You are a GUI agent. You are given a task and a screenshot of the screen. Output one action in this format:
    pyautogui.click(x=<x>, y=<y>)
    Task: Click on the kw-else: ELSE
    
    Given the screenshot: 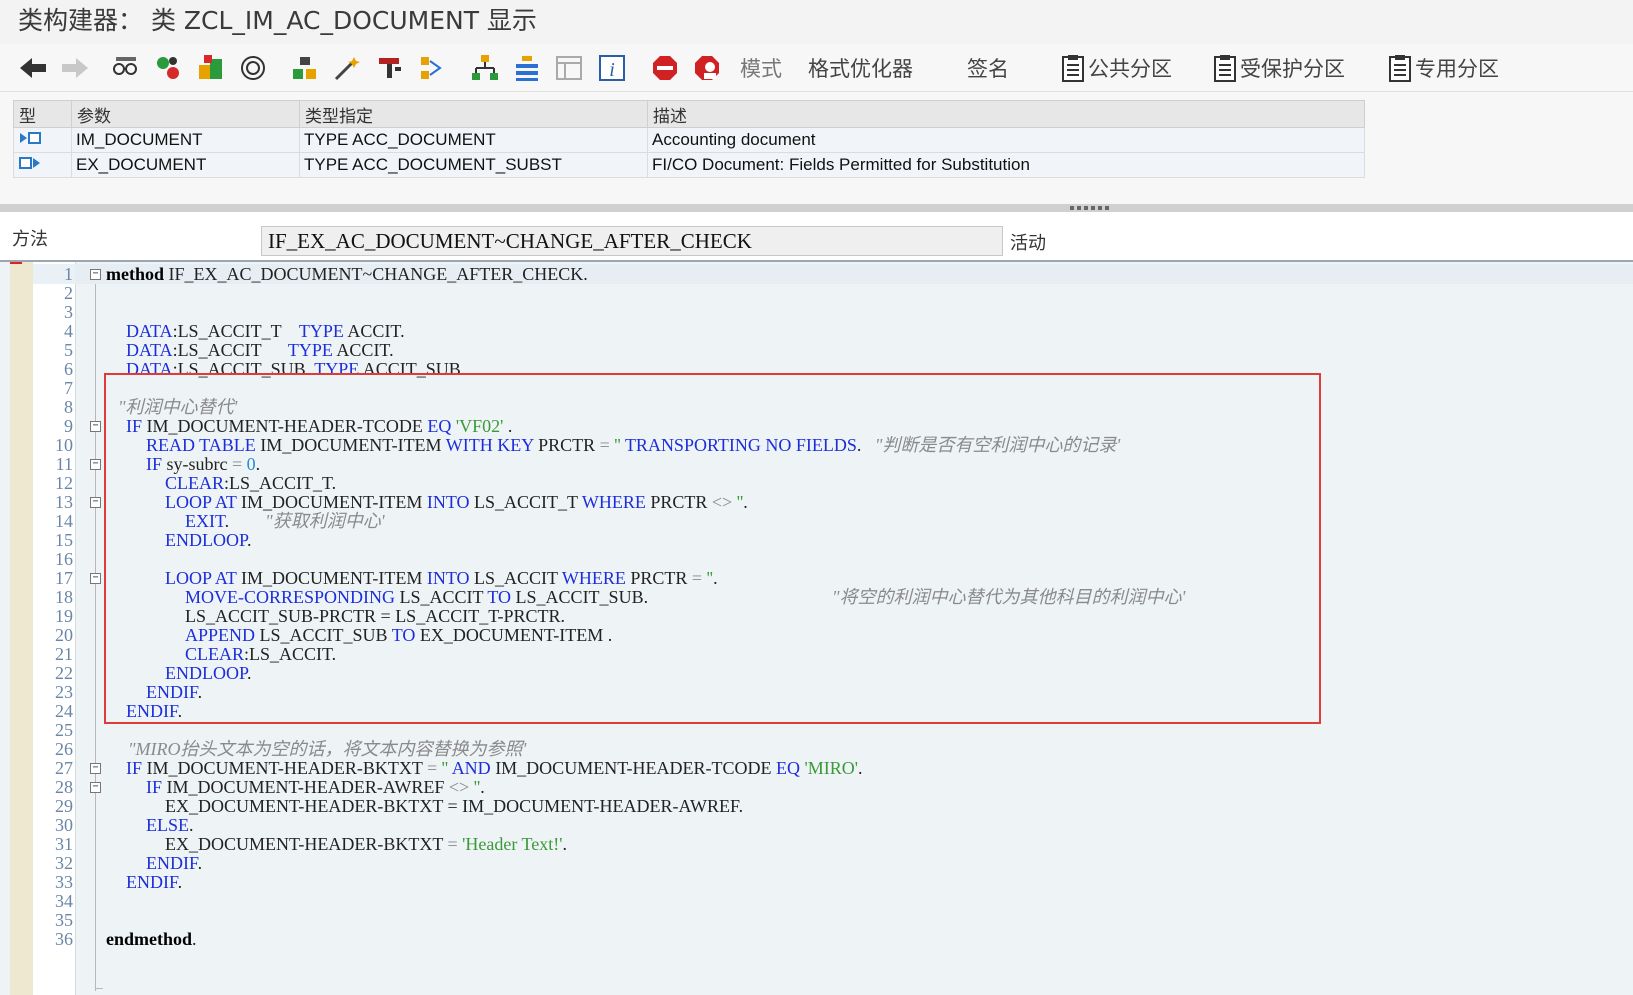 What is the action you would take?
    pyautogui.click(x=167, y=825)
    